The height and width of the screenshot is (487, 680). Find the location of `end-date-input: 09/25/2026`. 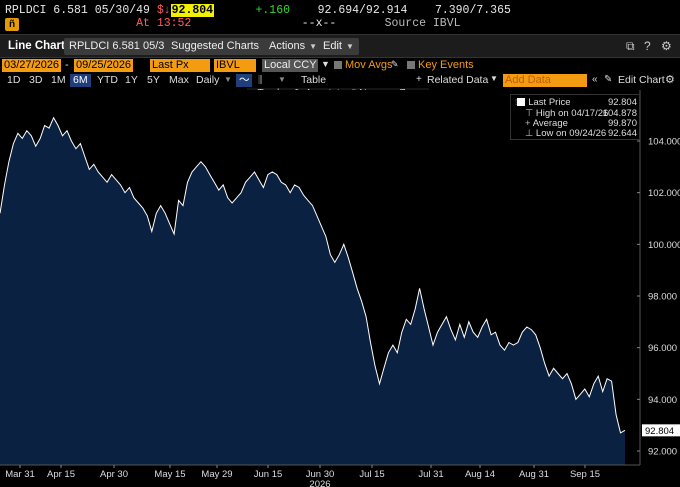

end-date-input: 09/25/2026 is located at coordinates (104, 65).